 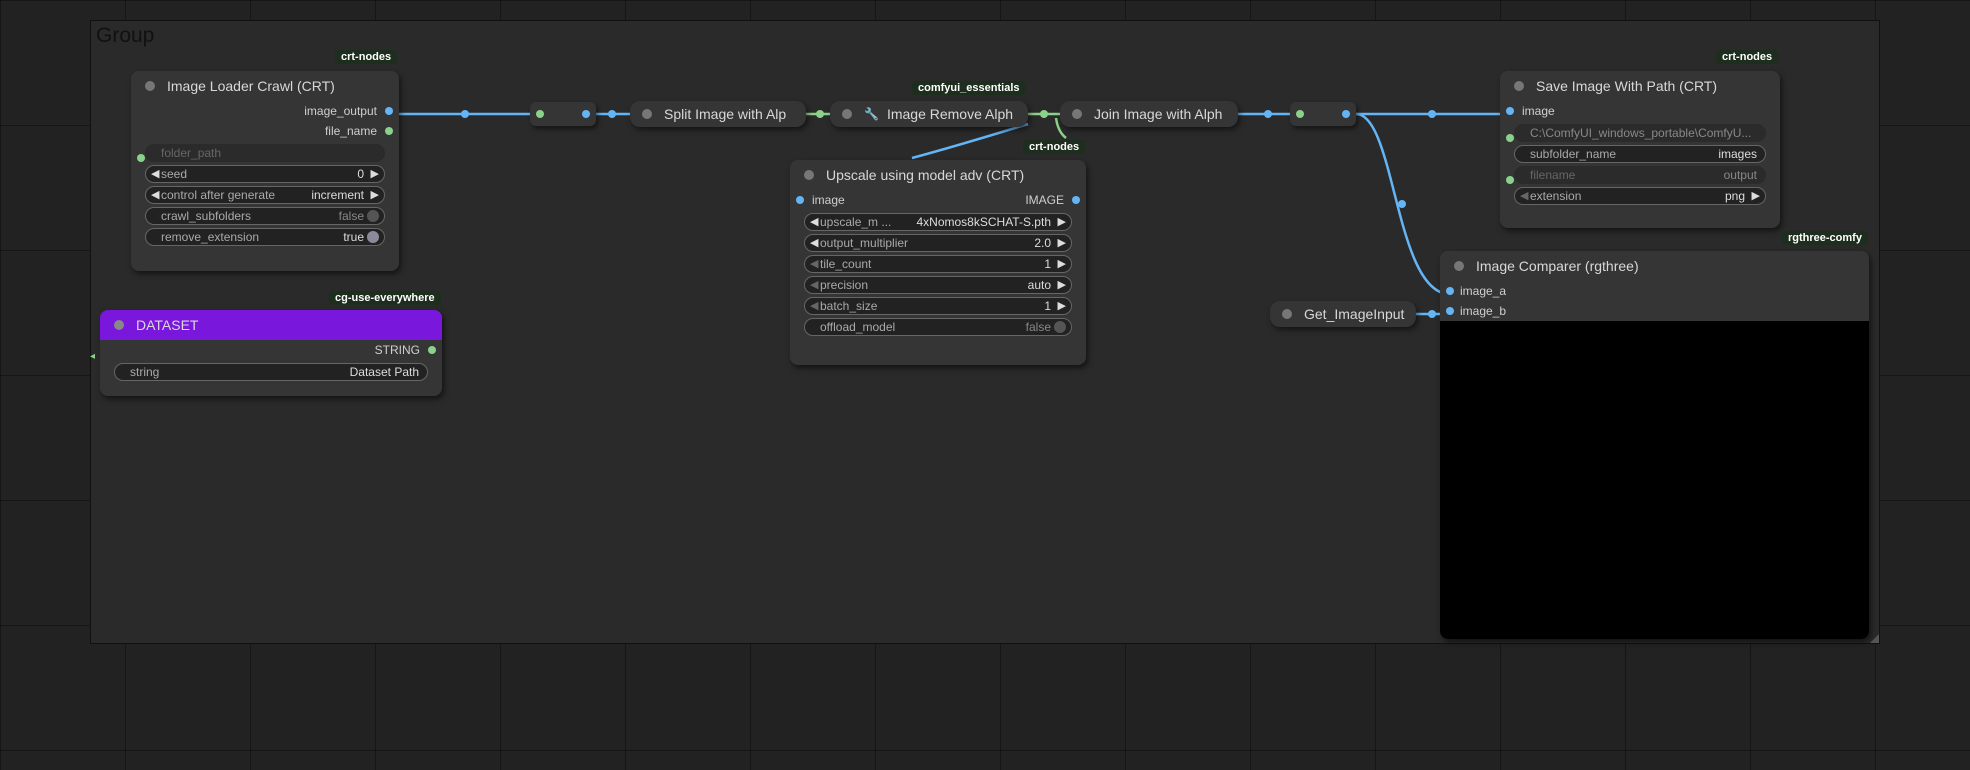 What do you see at coordinates (265, 174) in the screenshot?
I see `seed-widget: ◀ seed 0 ▶` at bounding box center [265, 174].